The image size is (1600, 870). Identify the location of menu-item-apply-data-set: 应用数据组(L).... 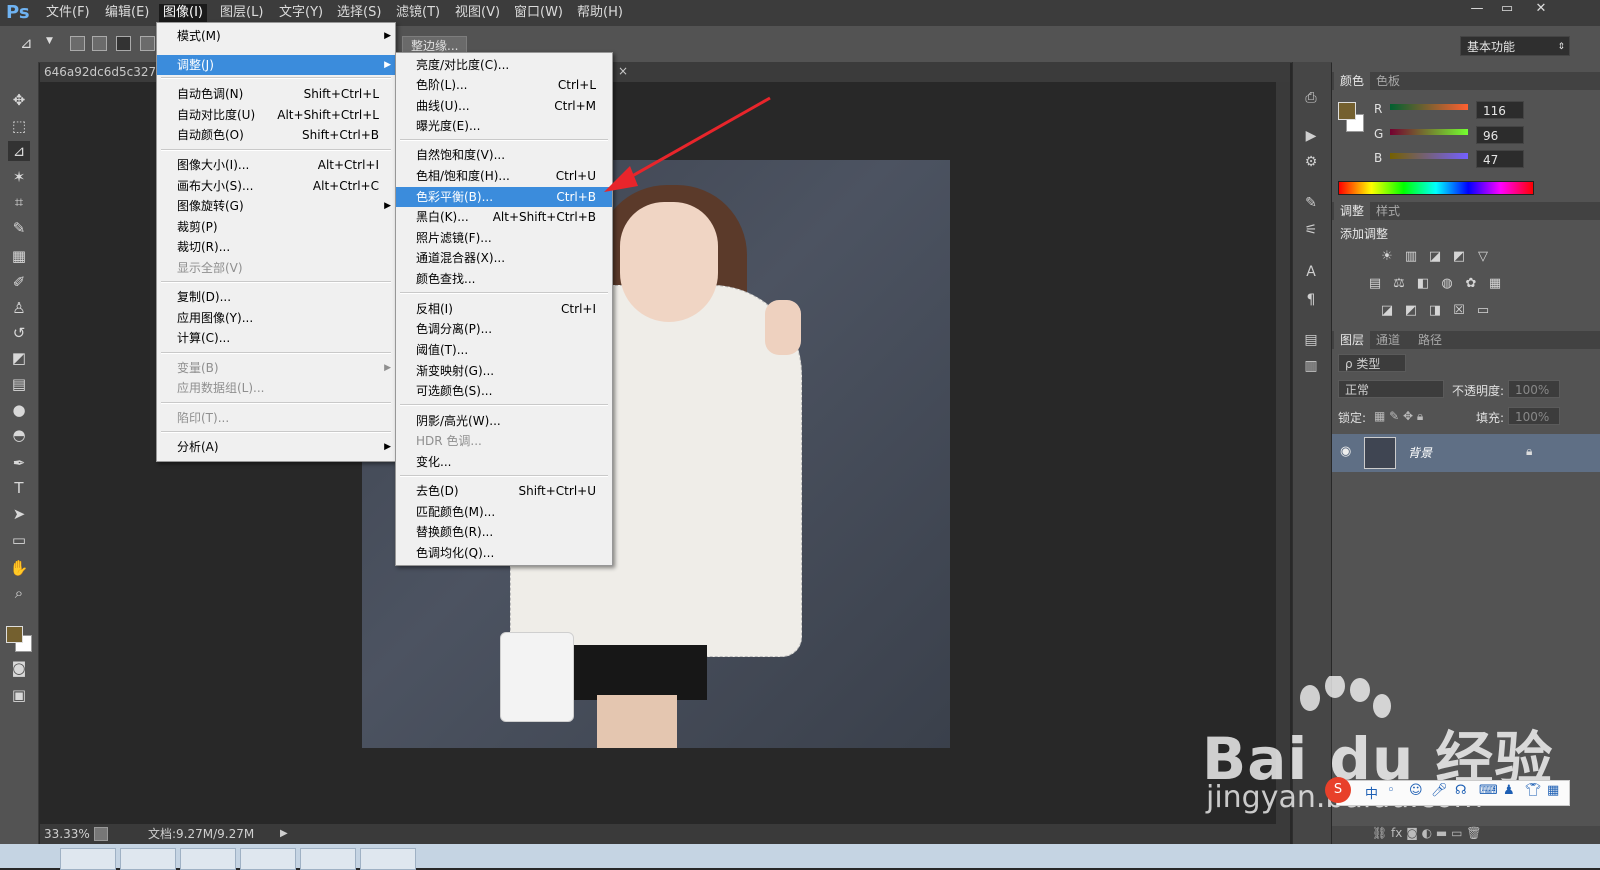
(276, 388).